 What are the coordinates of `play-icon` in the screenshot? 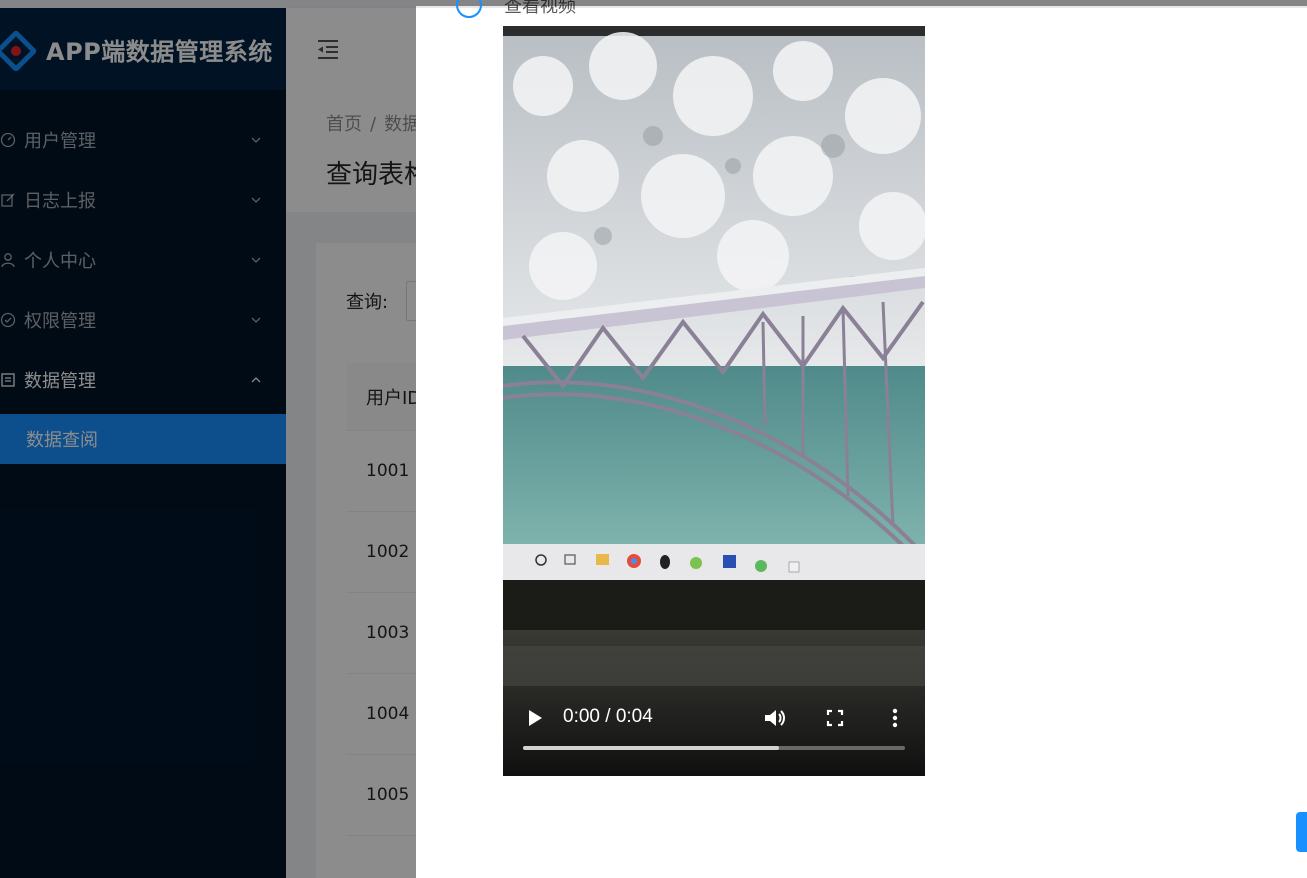 It's located at (535, 718).